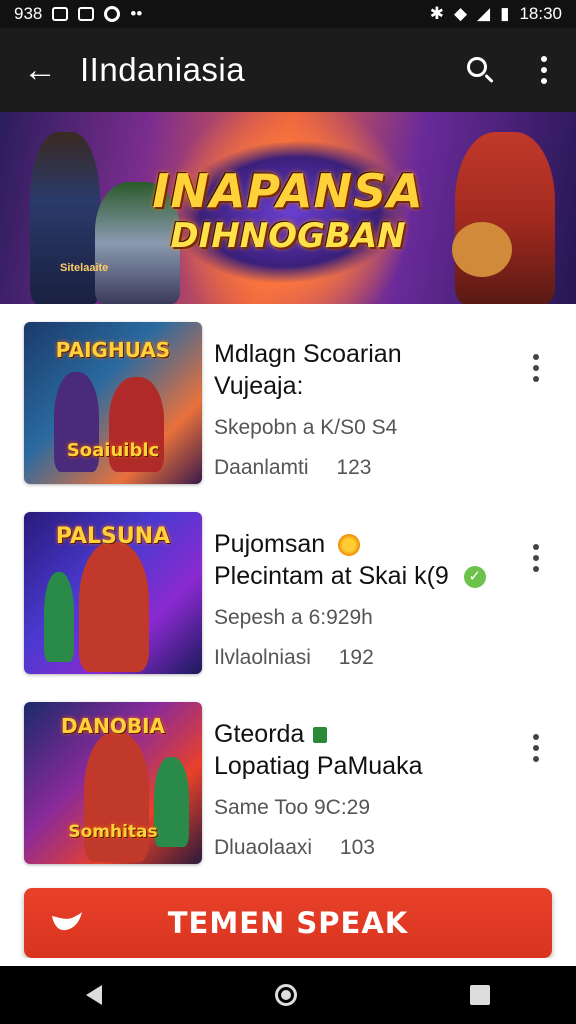  I want to click on page-title: IIndaniasia, so click(163, 69).